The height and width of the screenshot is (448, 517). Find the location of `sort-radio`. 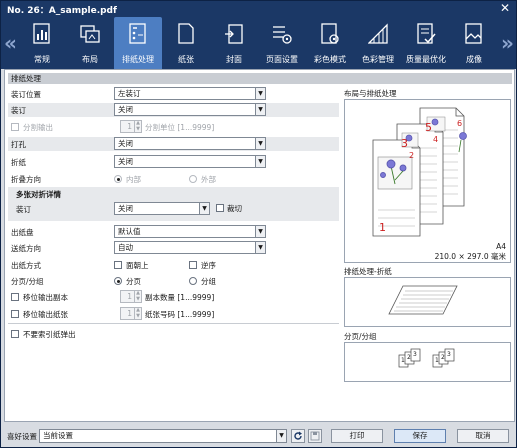

sort-radio is located at coordinates (118, 281).